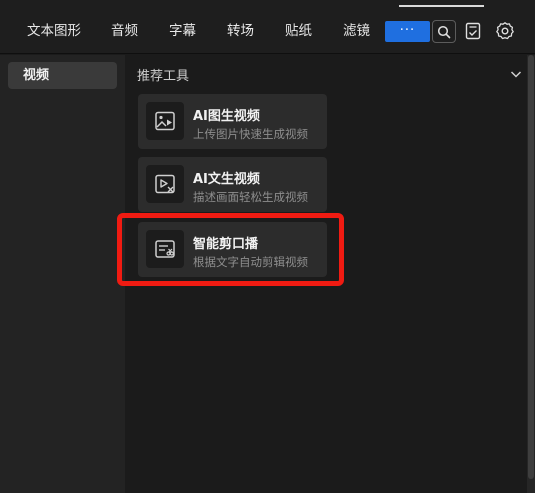 This screenshot has width=535, height=493. I want to click on tab-audio: 音频, so click(124, 31).